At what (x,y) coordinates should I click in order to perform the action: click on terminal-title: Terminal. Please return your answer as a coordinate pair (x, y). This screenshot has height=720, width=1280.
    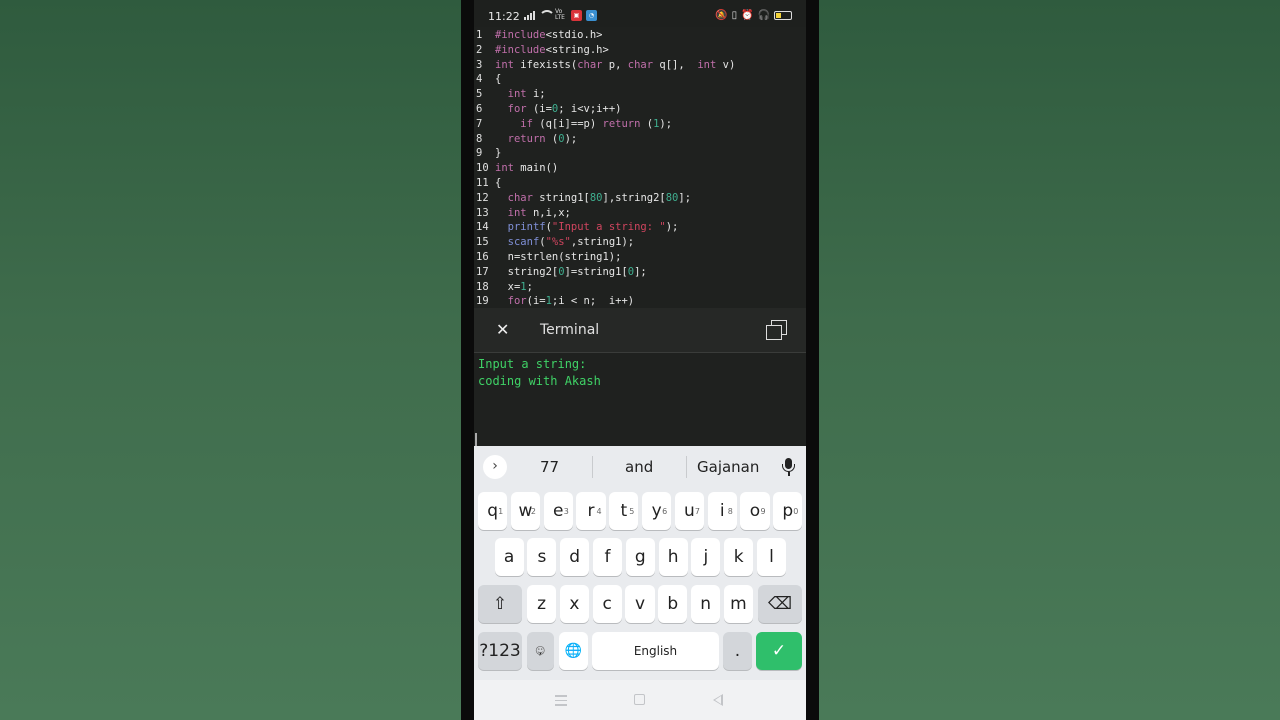
    Looking at the image, I should click on (570, 330).